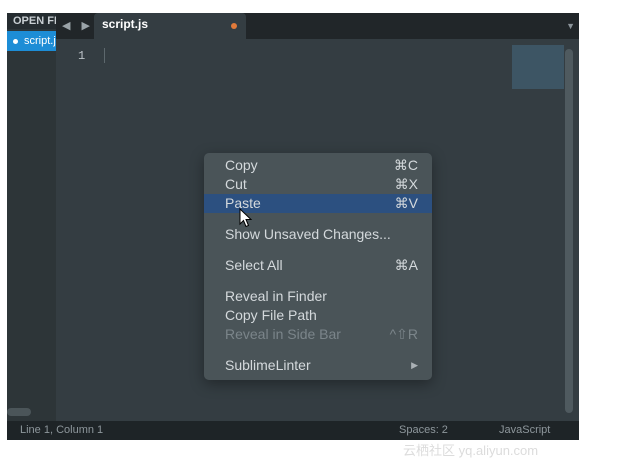 This screenshot has width=622, height=468. Describe the element at coordinates (40, 41) in the screenshot. I see `sidebar-file-label: script.js` at that location.